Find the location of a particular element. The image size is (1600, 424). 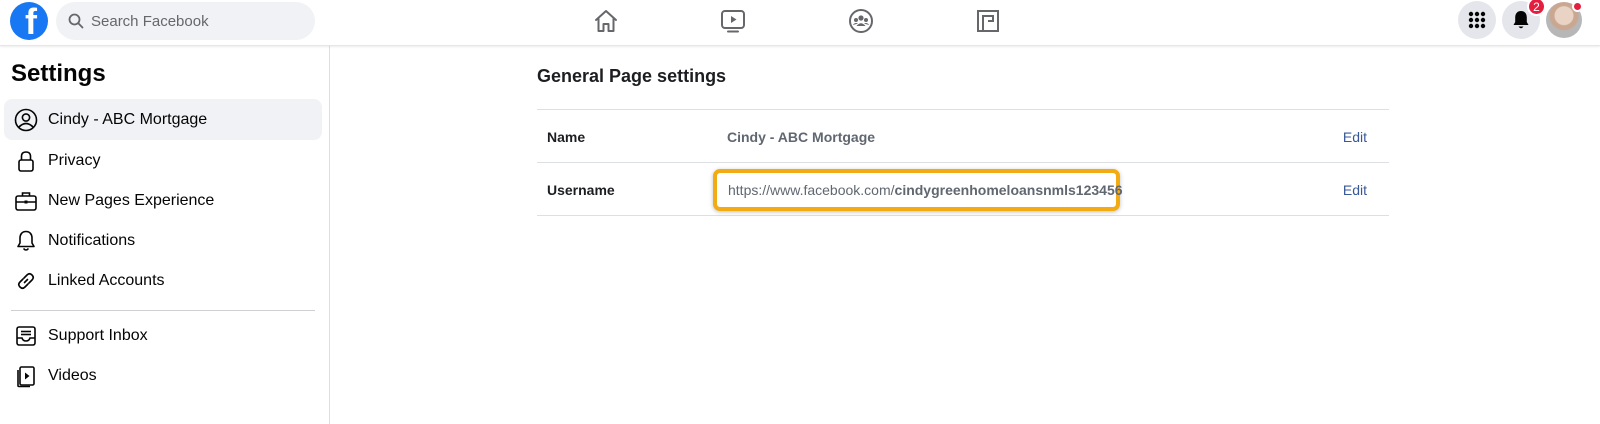

nav-groups is located at coordinates (861, 21).